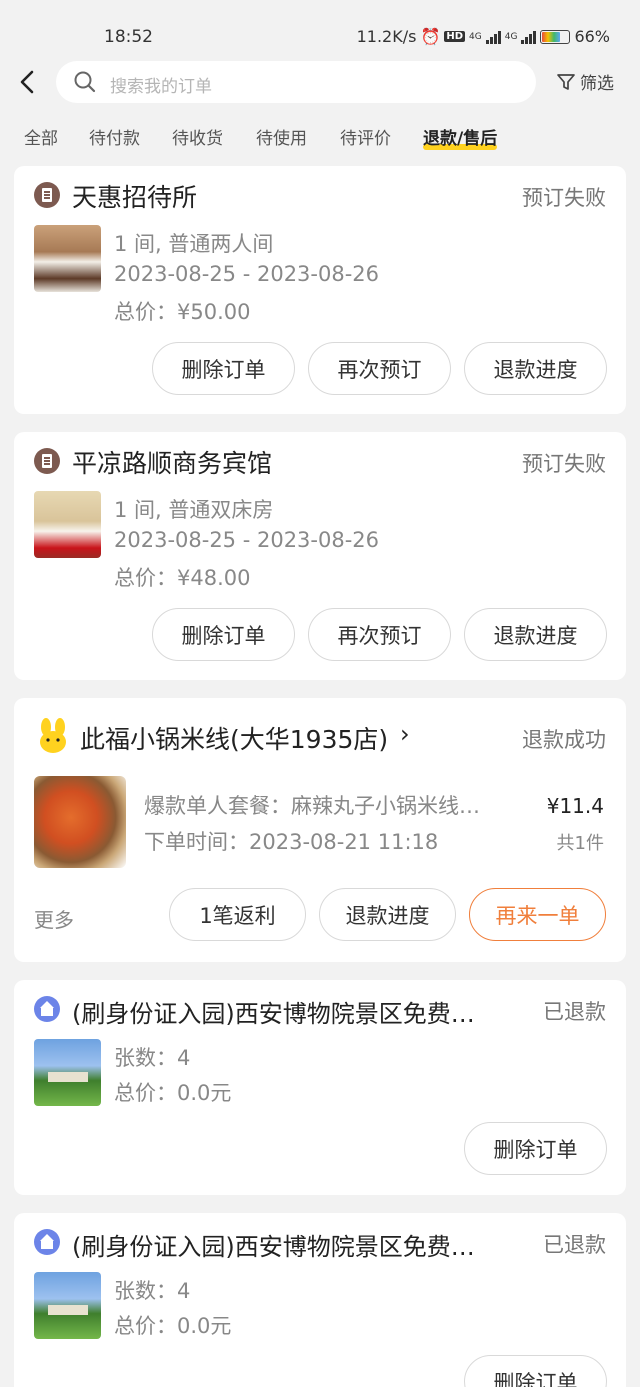 The image size is (640, 1387). What do you see at coordinates (291, 842) in the screenshot?
I see `order-time: 下单时间：2023-08-21 11:18` at bounding box center [291, 842].